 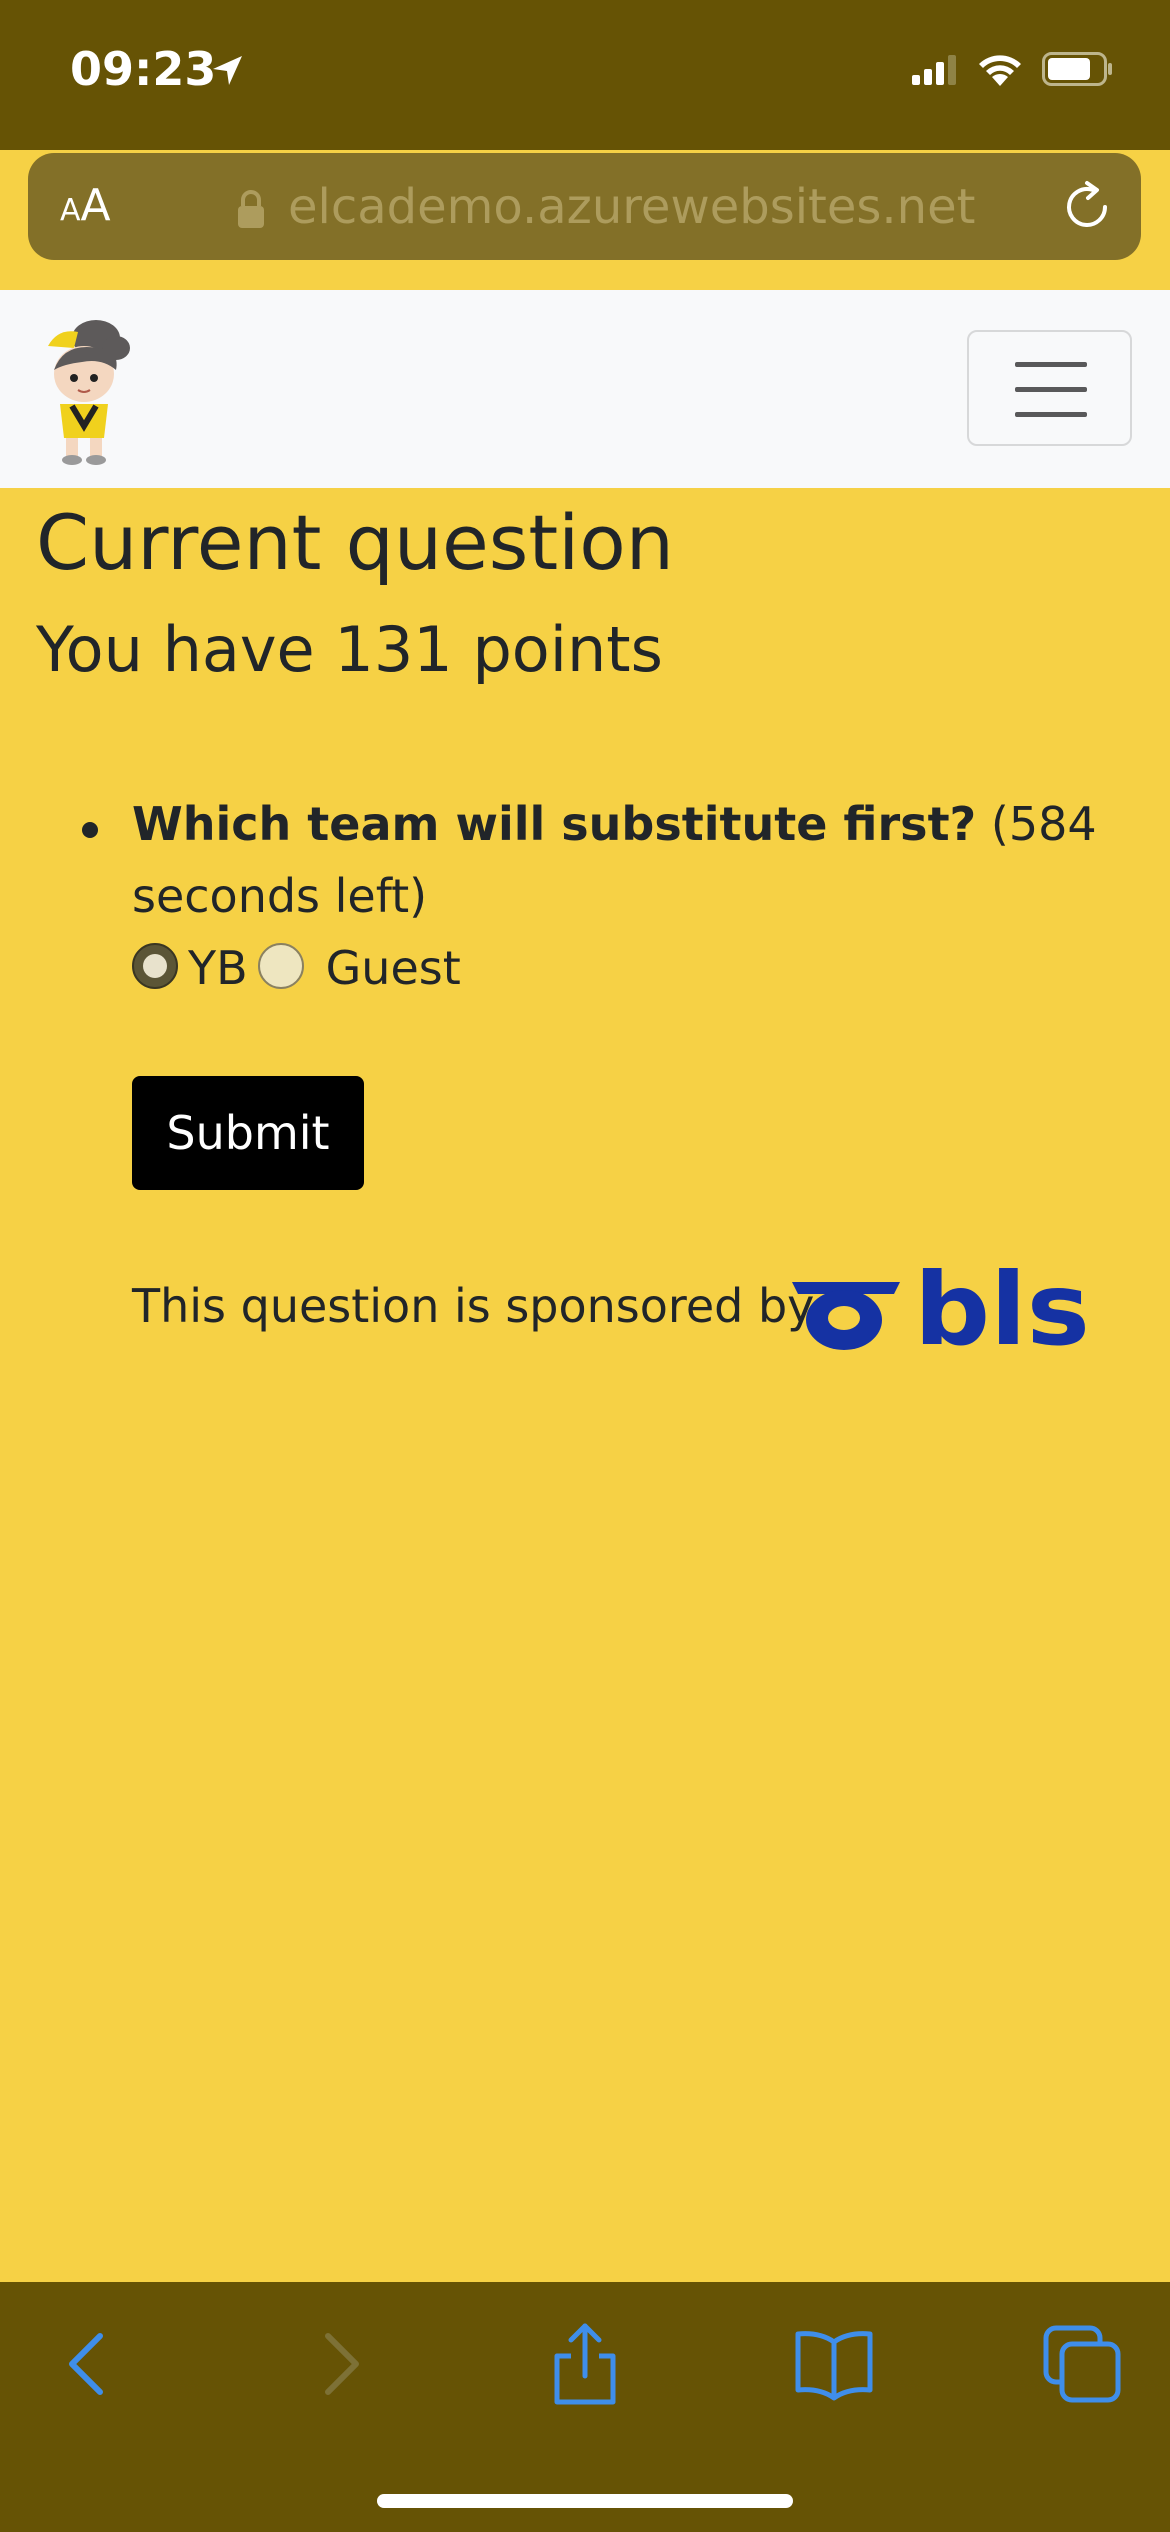 I want to click on status-icons, so click(x=1013, y=69).